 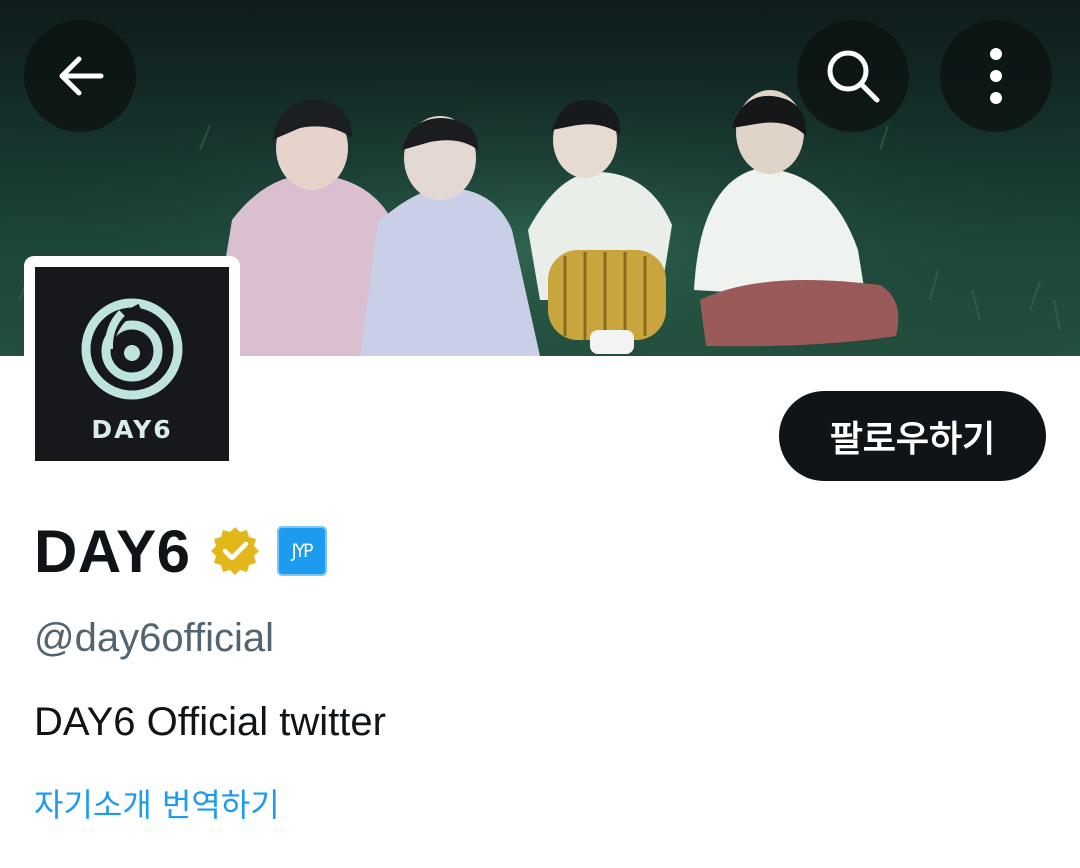 I want to click on search-button, so click(x=853, y=76).